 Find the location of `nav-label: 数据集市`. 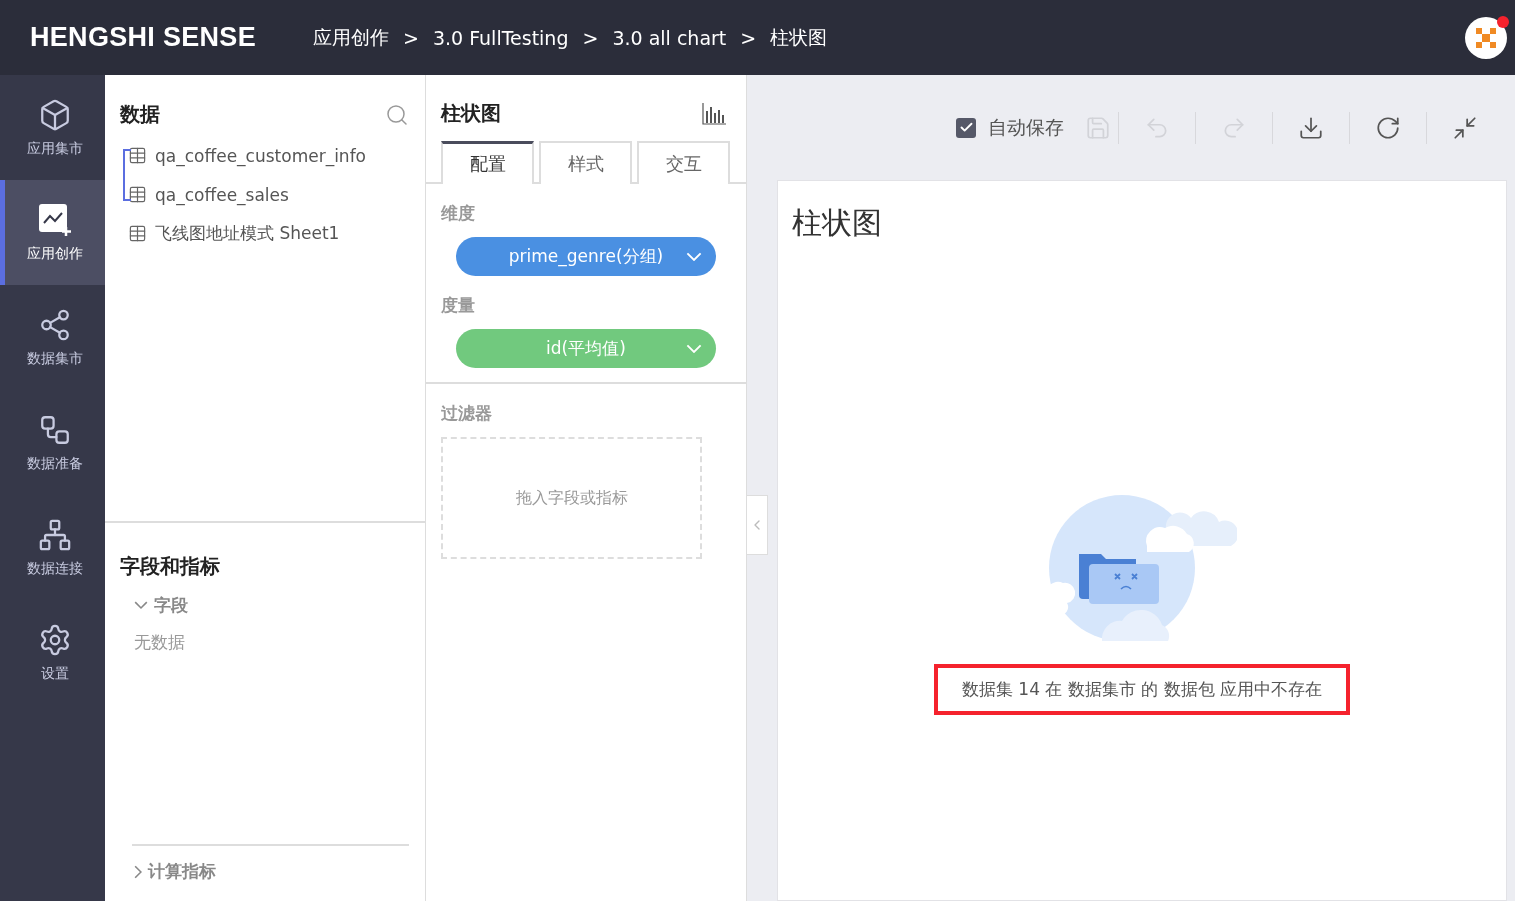

nav-label: 数据集市 is located at coordinates (55, 358).